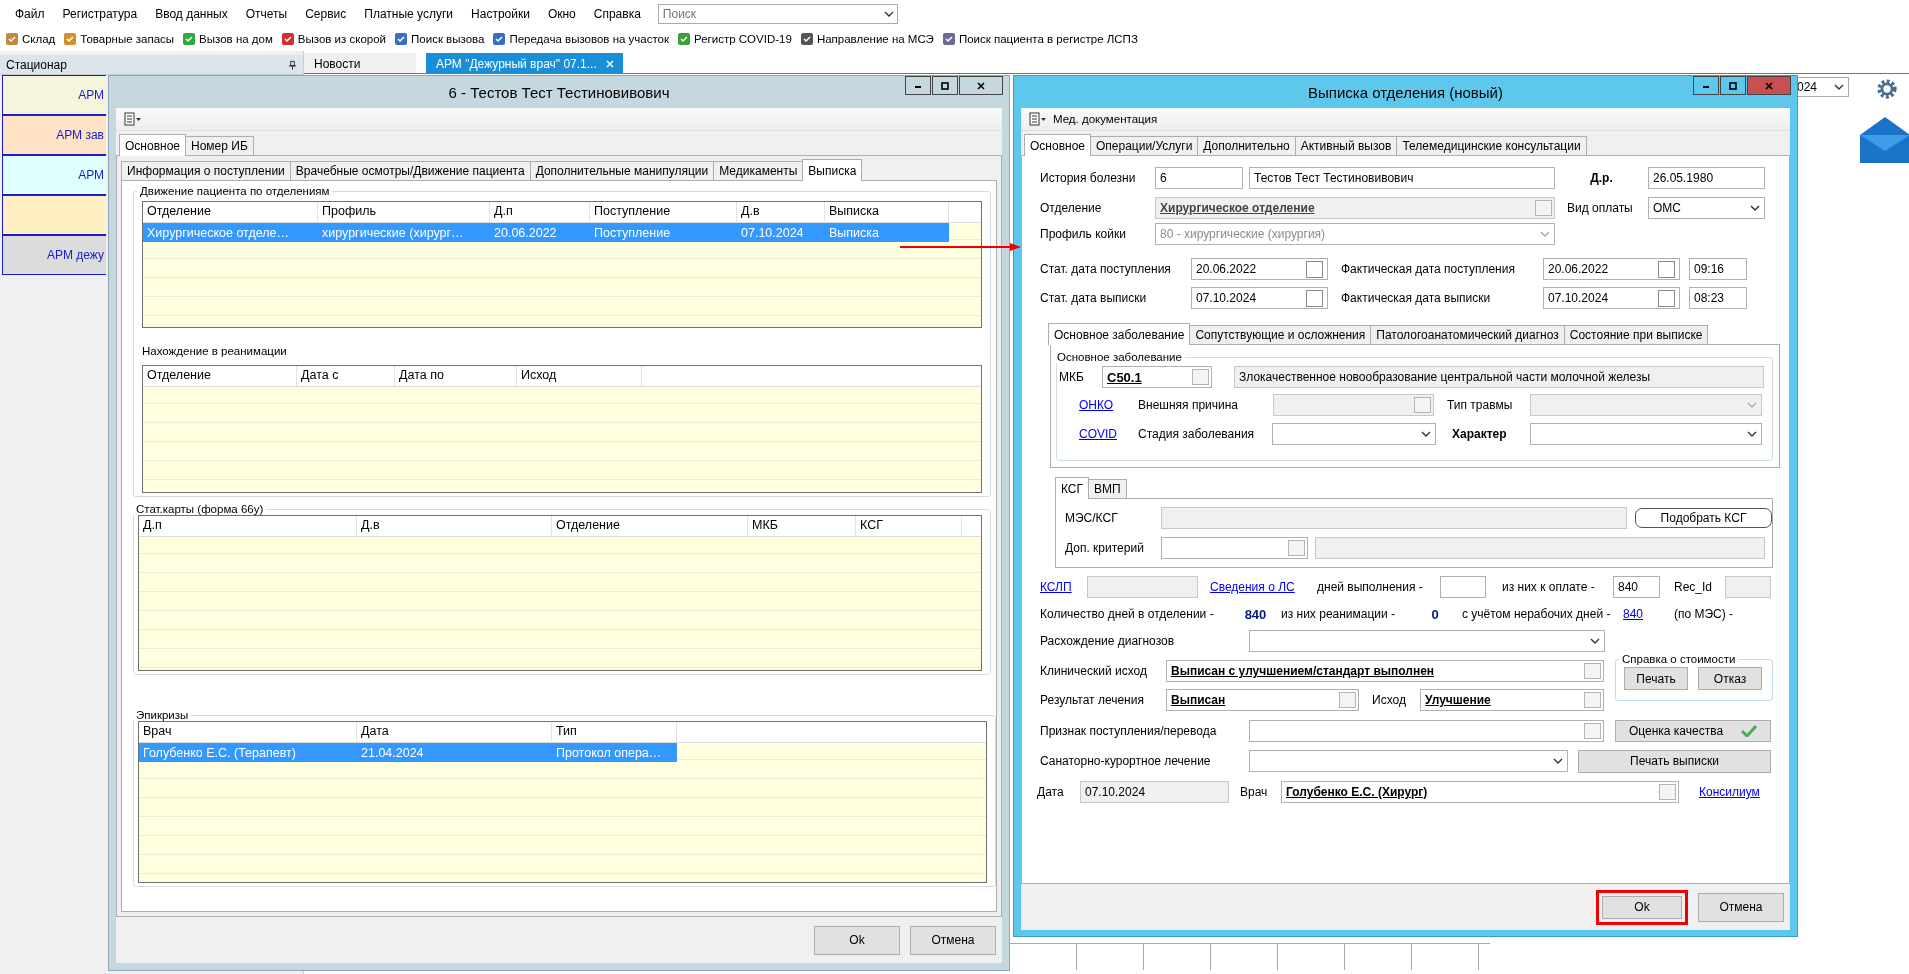 The image size is (1909, 974). I want to click on text-field: 6, so click(1199, 178).